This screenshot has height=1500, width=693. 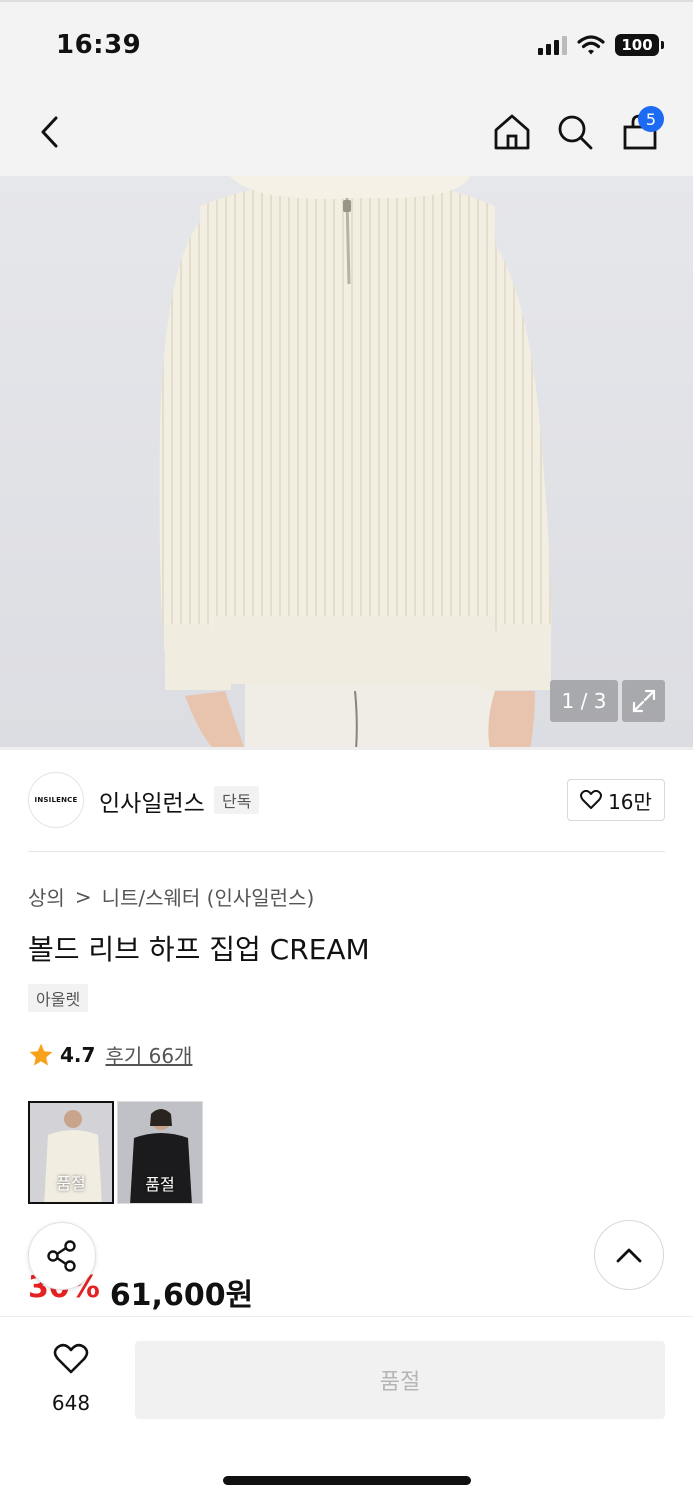 I want to click on search-icon, so click(x=575, y=132).